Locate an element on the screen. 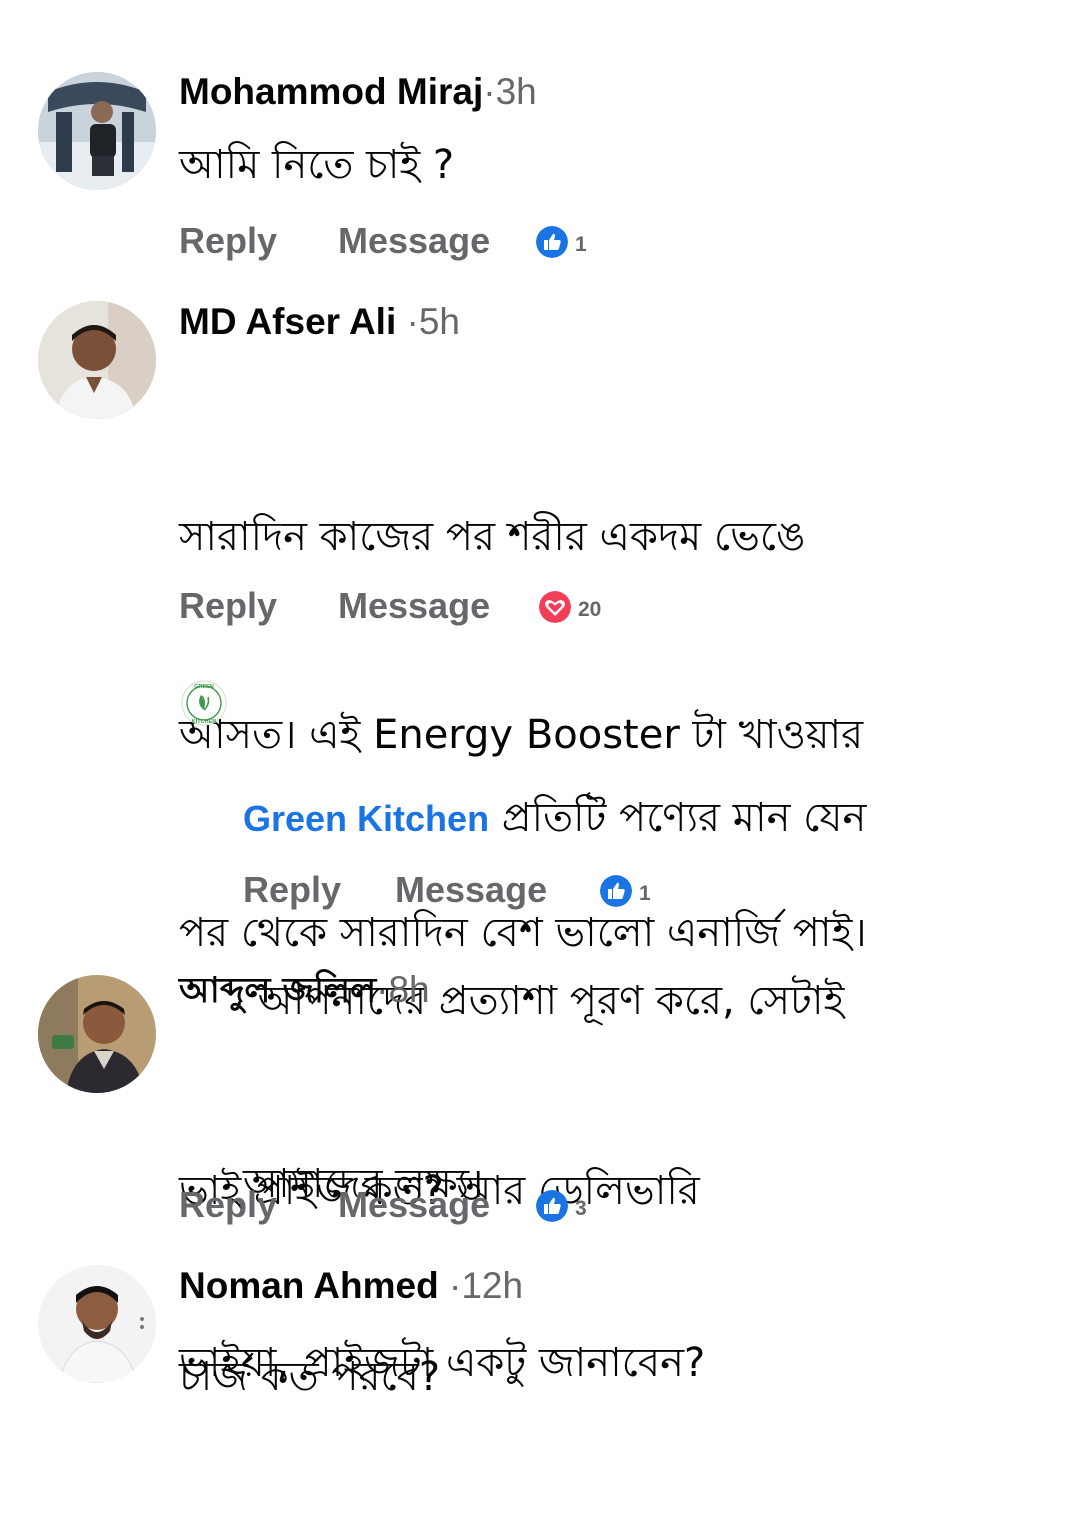 Image resolution: width=1080 pixels, height=1532 pixels. page-reply-actions: Reply Message 1 is located at coordinates (493, 890).